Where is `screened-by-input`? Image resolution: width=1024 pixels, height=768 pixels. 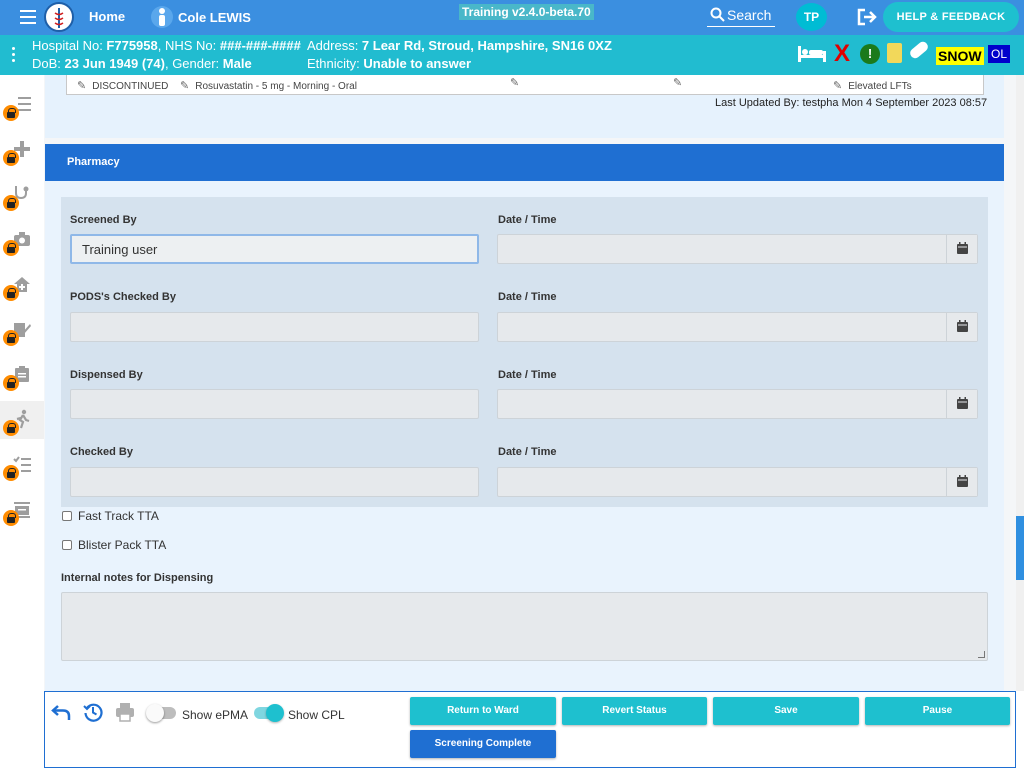 screened-by-input is located at coordinates (274, 249).